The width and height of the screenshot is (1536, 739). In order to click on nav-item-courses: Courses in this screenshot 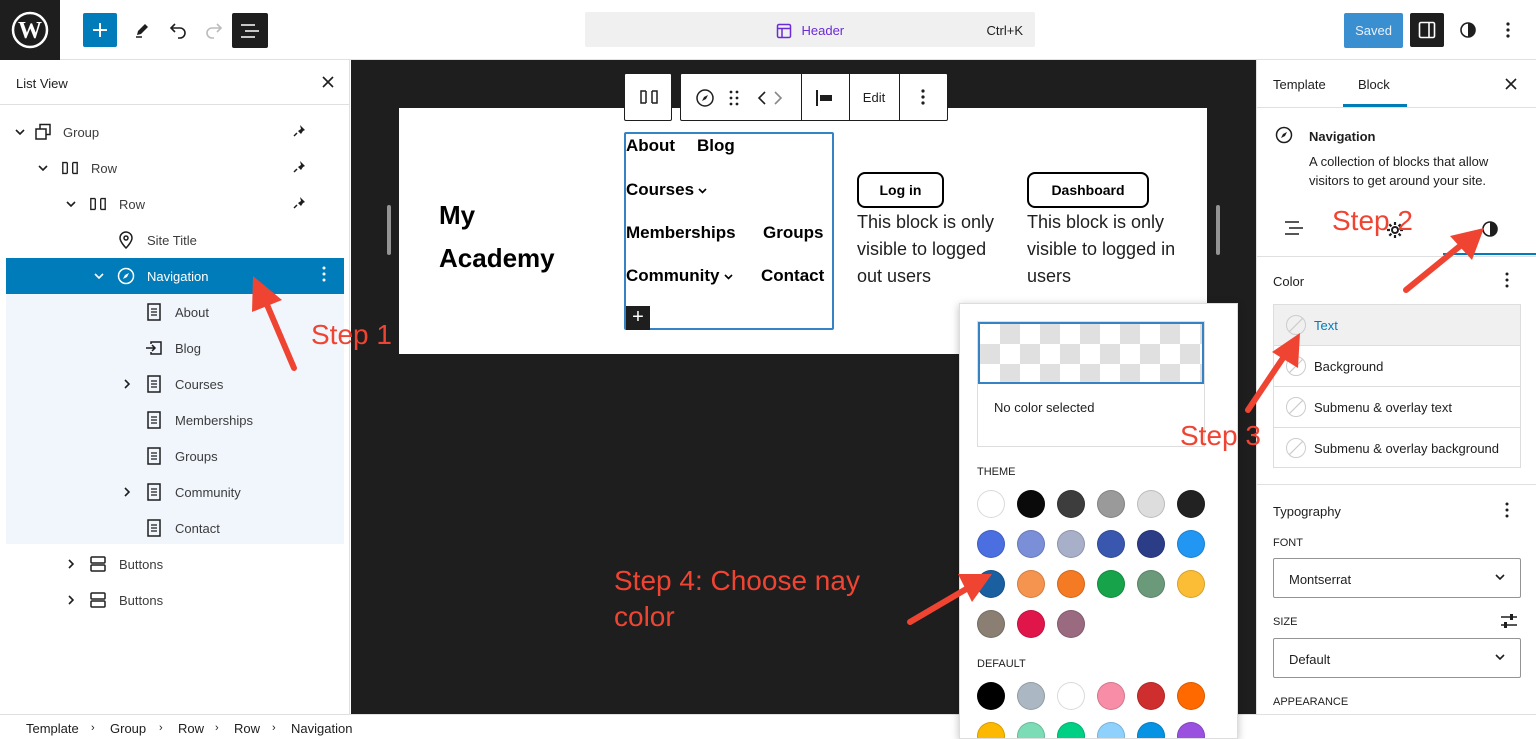, I will do `click(666, 190)`.